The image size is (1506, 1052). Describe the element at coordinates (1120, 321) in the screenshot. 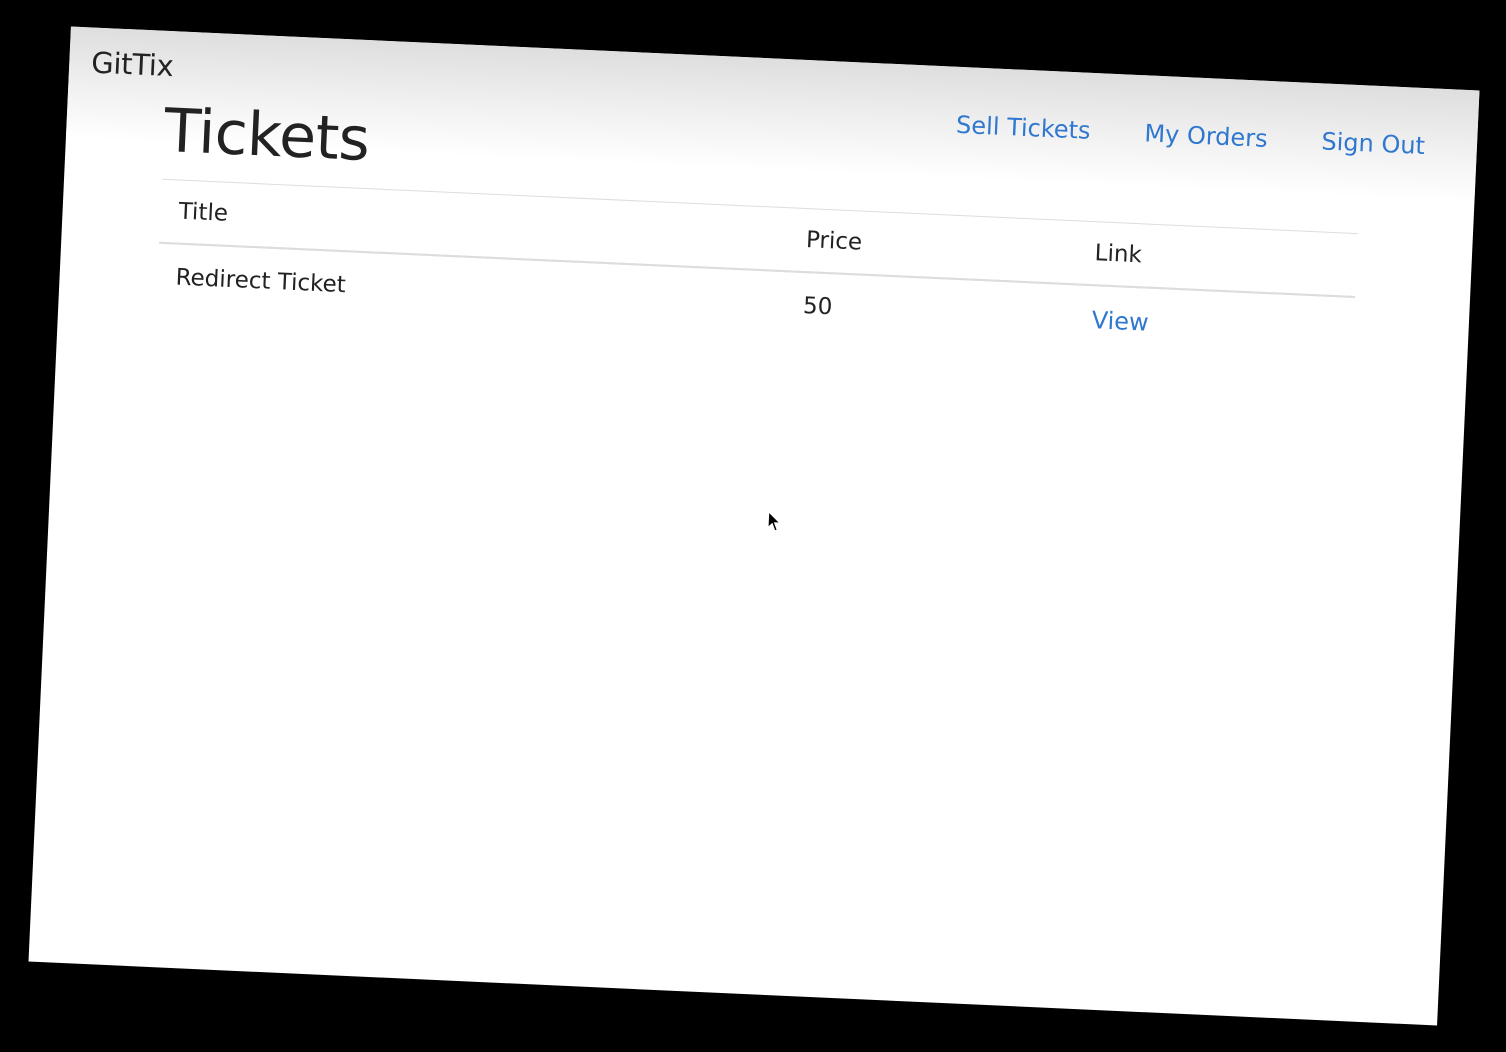

I see `view-ticket-link: View` at that location.